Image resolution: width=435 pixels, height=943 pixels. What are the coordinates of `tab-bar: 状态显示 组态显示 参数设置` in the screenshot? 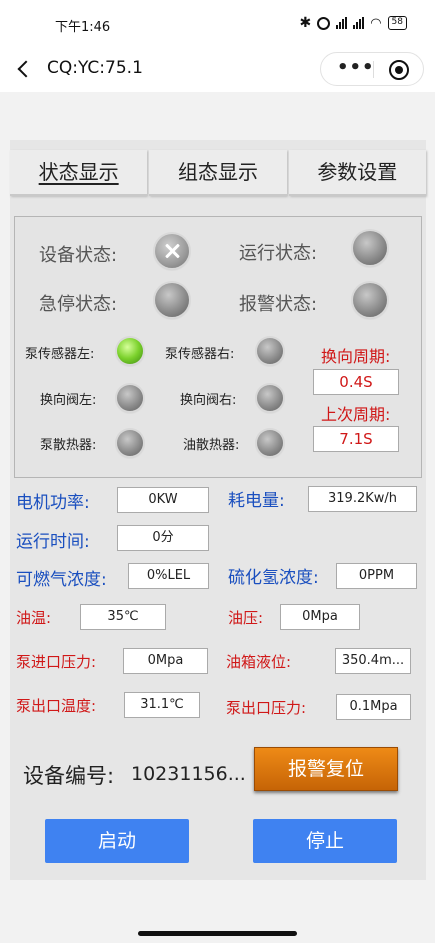 It's located at (218, 173).